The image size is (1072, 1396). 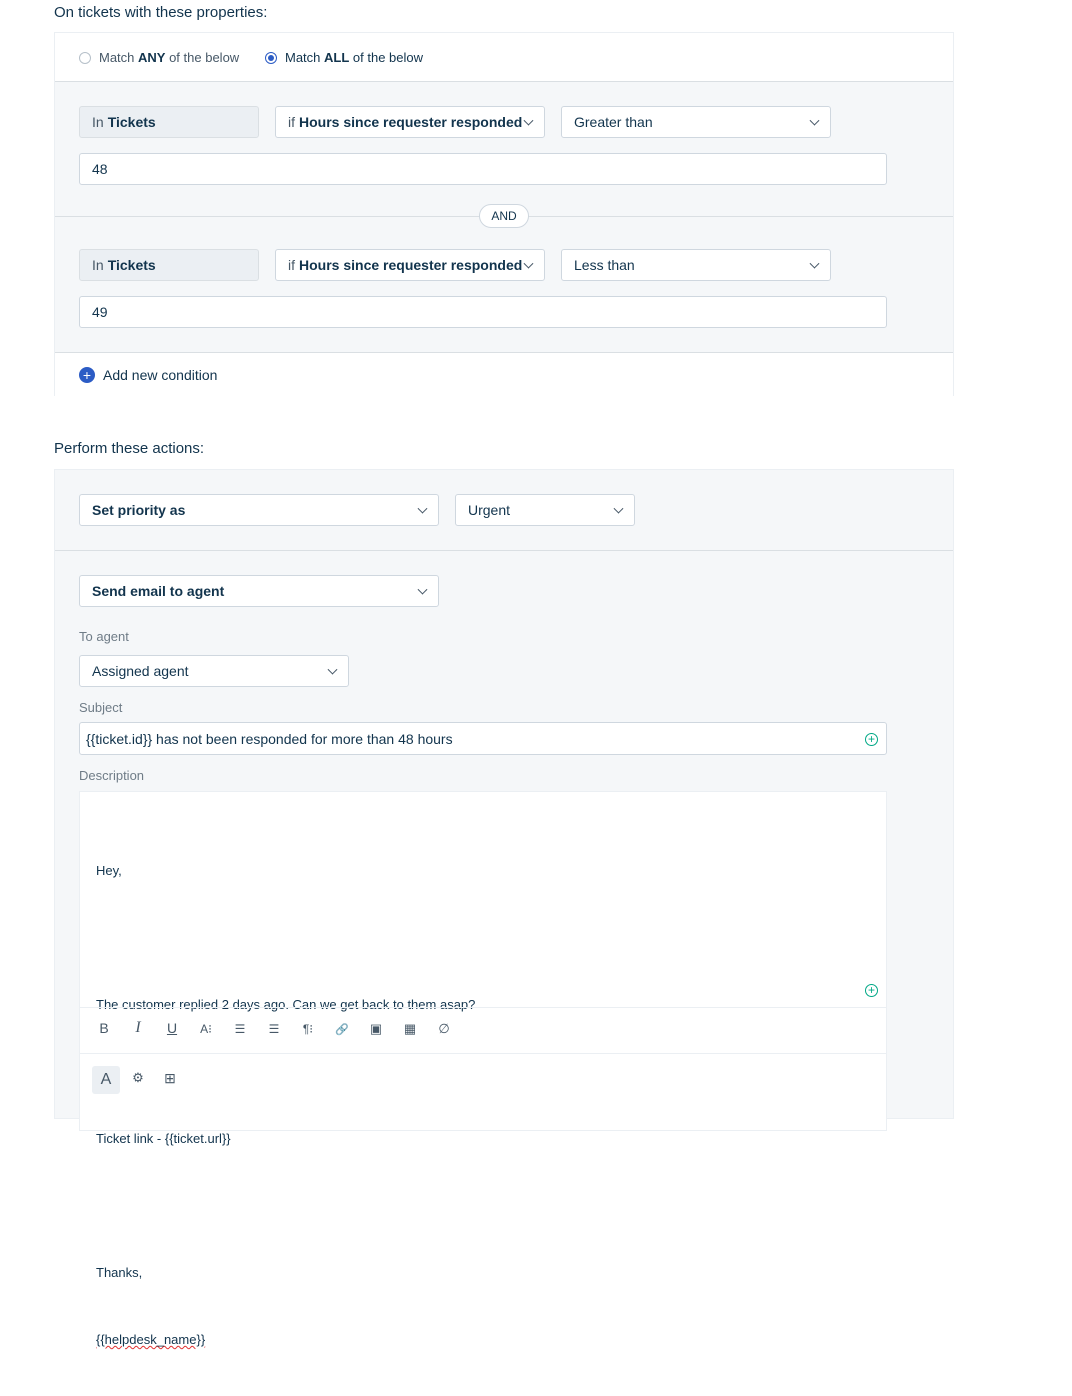 I want to click on to-agent-value: Assigned agent, so click(x=140, y=671).